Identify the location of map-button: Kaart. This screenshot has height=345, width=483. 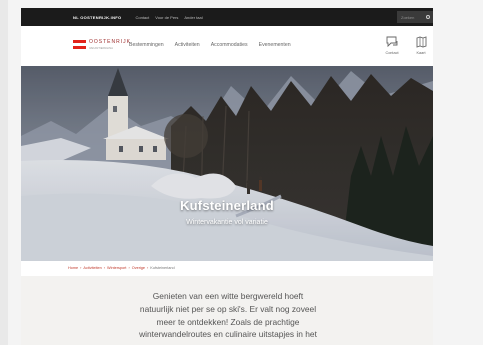
(421, 45).